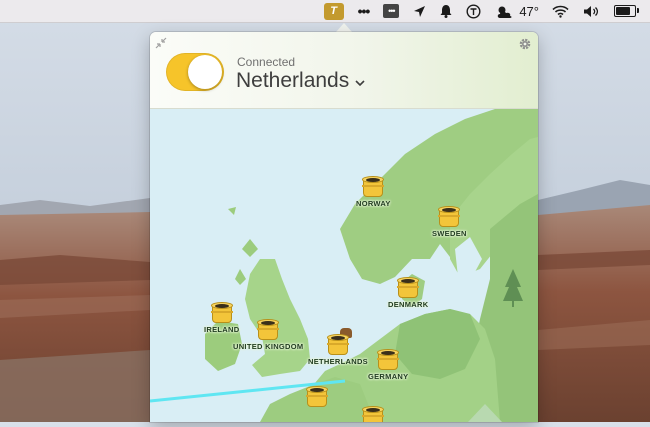 The width and height of the screenshot is (650, 427). I want to click on location-label: NETHERLANDS, so click(338, 361).